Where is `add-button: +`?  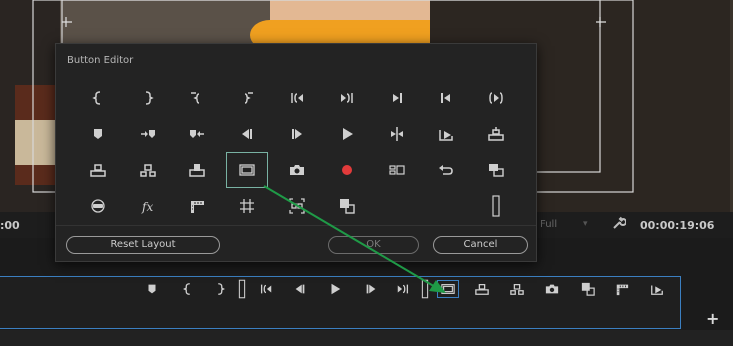
add-button: + is located at coordinates (712, 318).